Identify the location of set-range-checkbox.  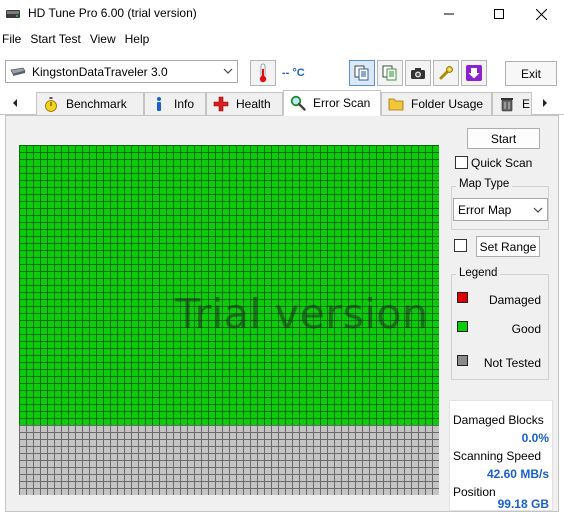
(460, 245).